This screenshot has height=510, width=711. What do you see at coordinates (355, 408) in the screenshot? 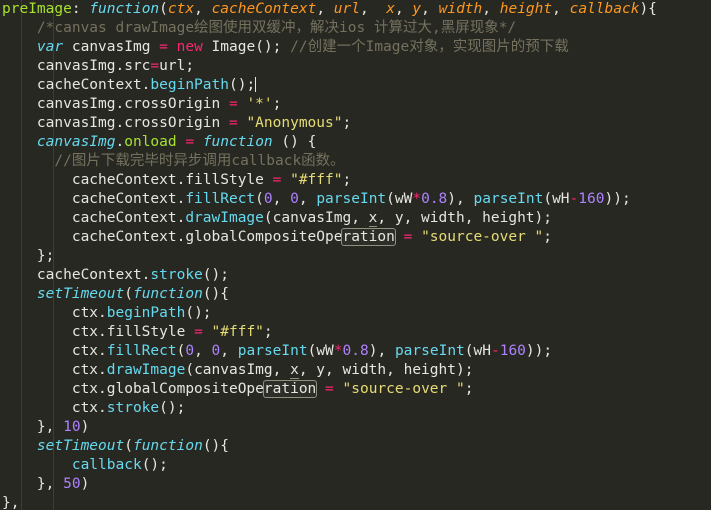
I see `code-line: ctx.stroke();` at bounding box center [355, 408].